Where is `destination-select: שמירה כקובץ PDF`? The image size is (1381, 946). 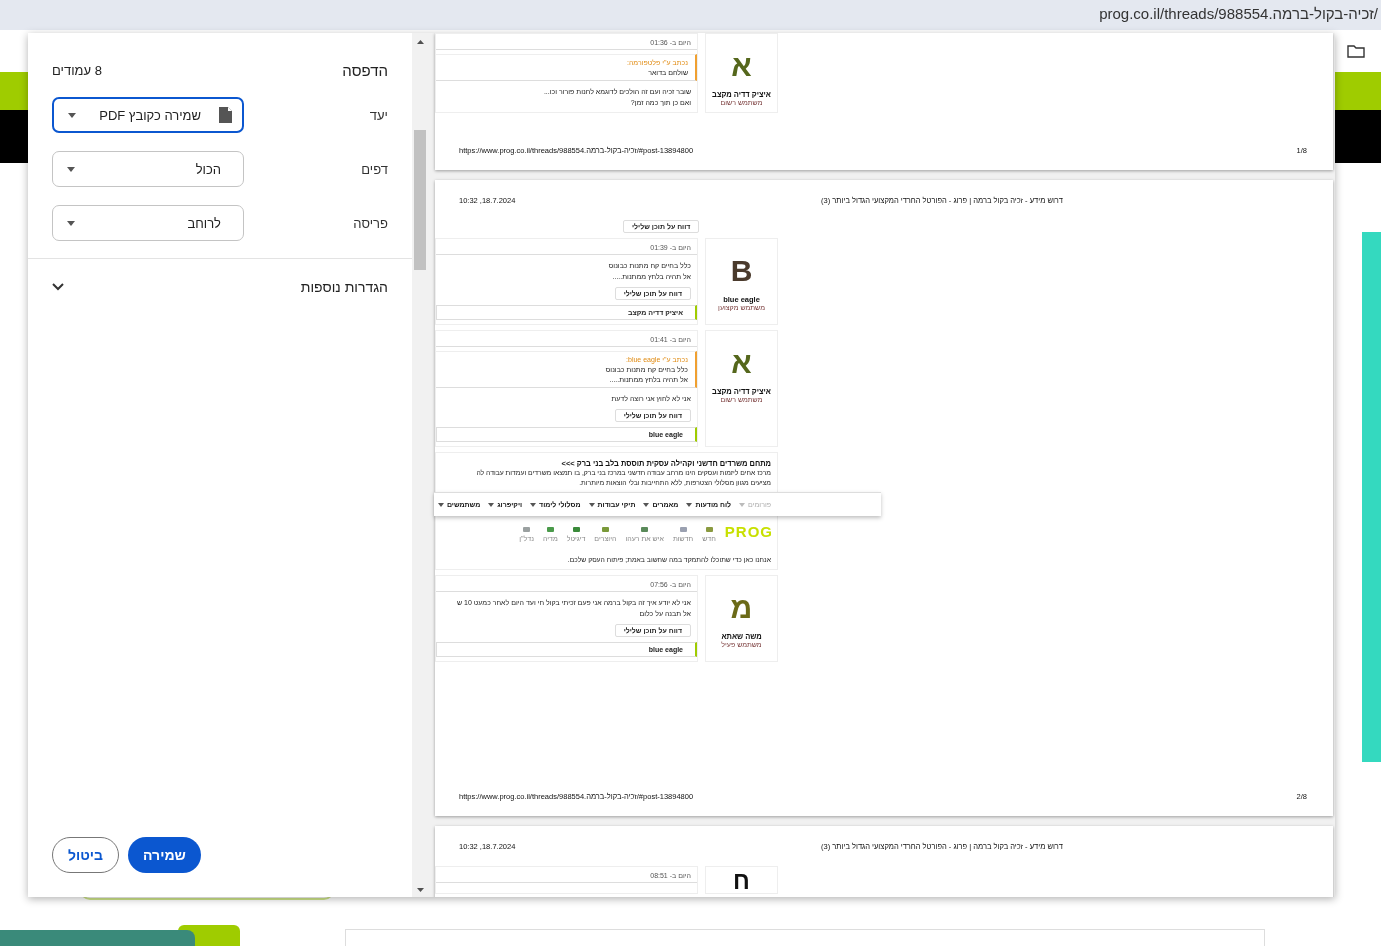
destination-select: שמירה כקובץ PDF is located at coordinates (148, 115).